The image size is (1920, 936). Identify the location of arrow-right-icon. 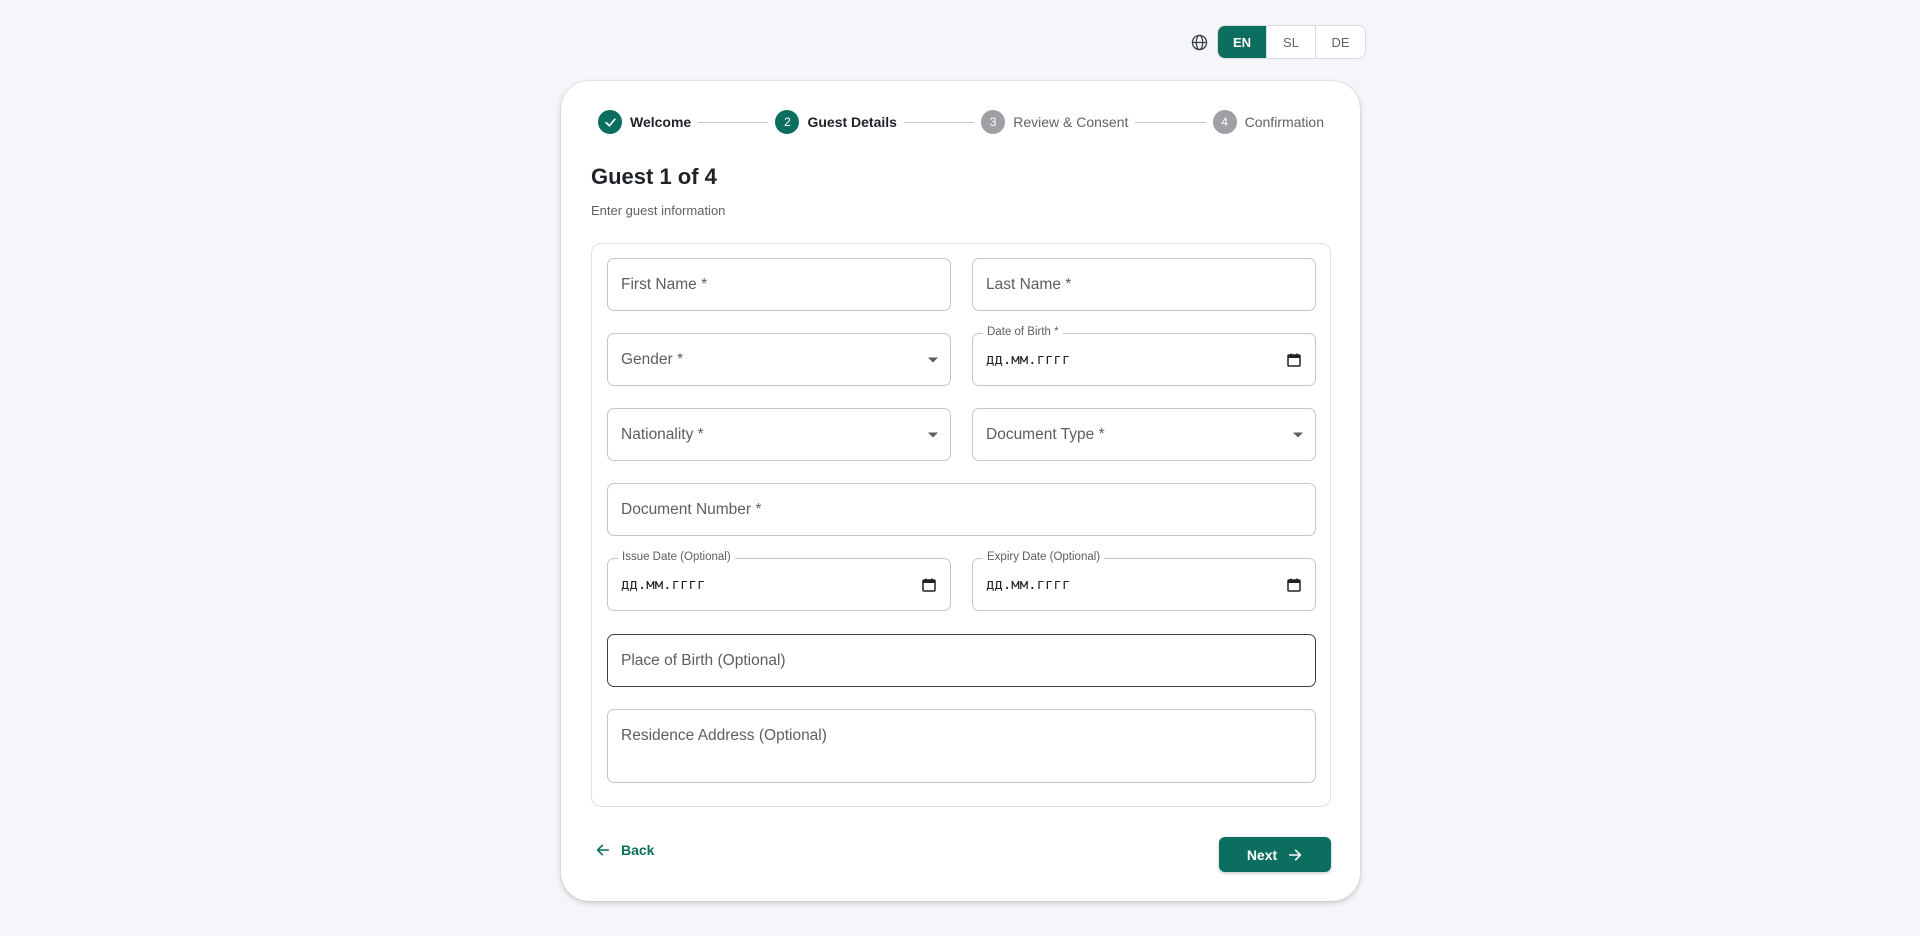
(1295, 854).